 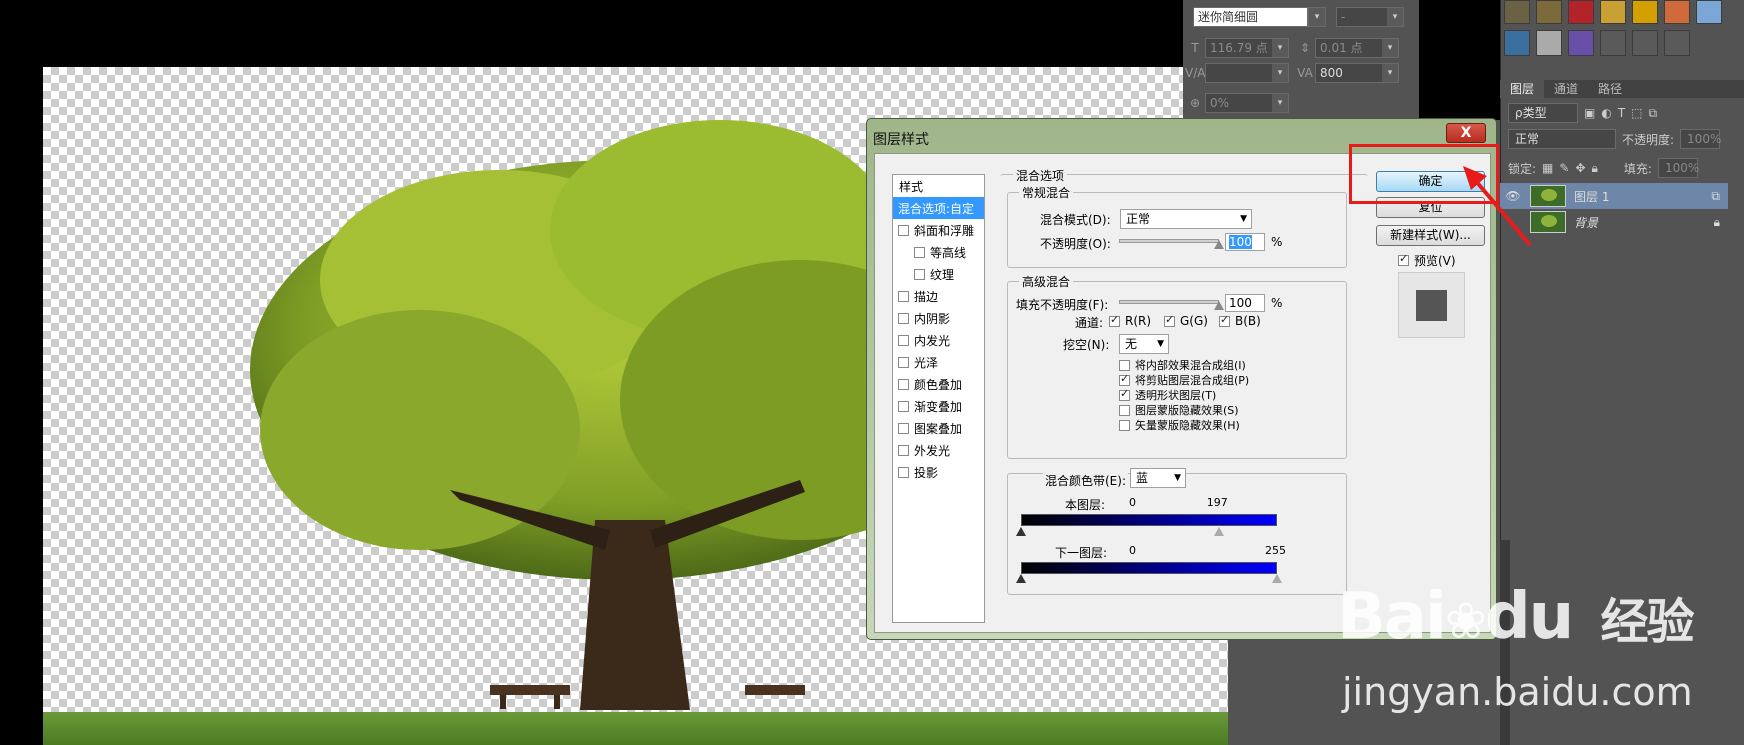 I want to click on tab-layers: 图层, so click(x=1522, y=89).